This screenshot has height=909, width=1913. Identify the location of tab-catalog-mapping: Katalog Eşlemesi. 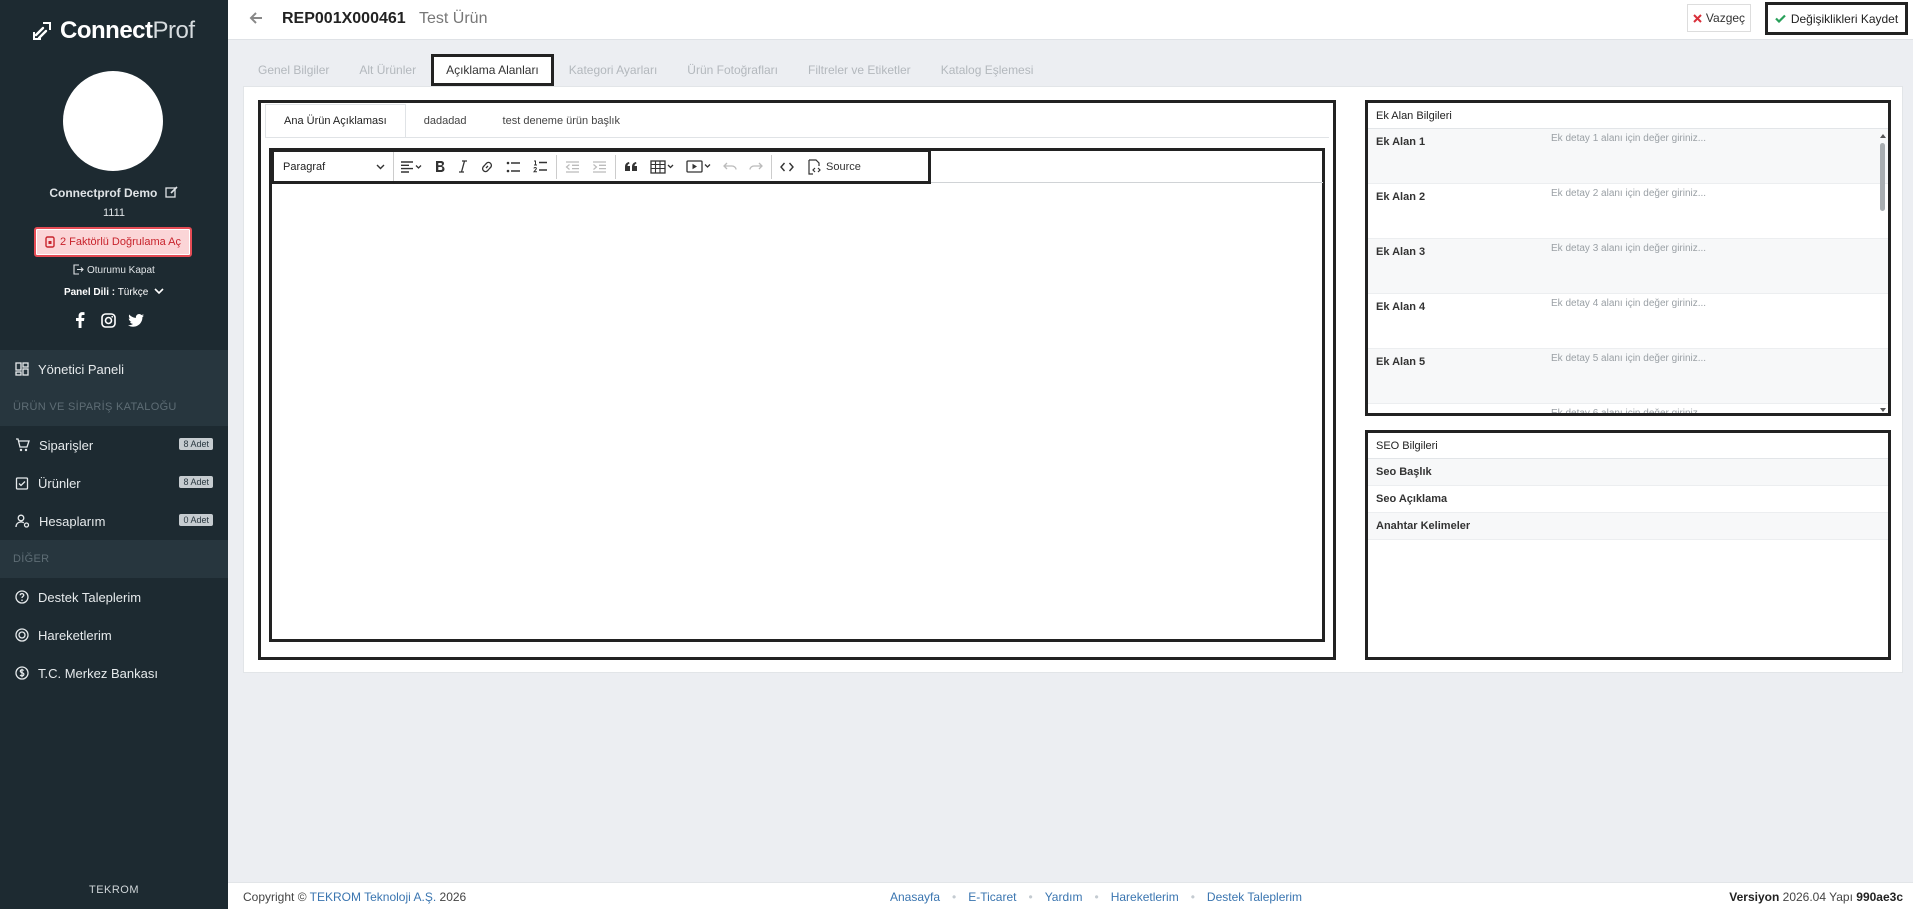
(987, 70).